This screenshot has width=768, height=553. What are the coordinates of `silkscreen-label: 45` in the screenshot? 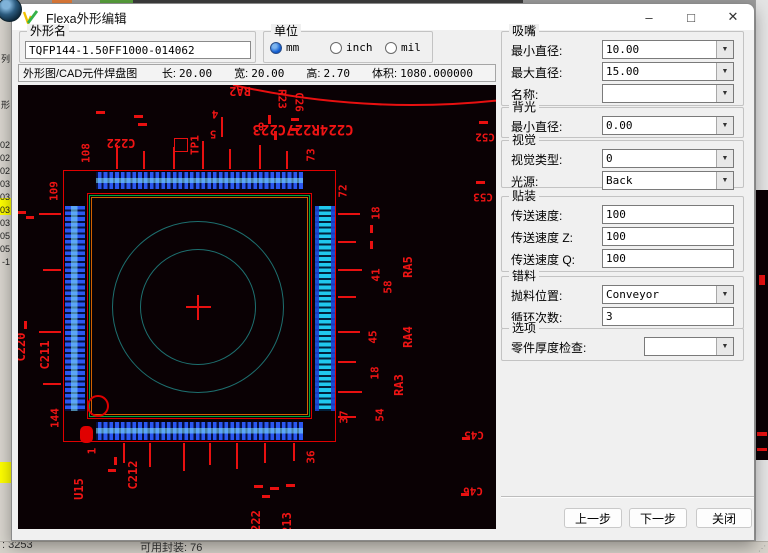 It's located at (373, 337).